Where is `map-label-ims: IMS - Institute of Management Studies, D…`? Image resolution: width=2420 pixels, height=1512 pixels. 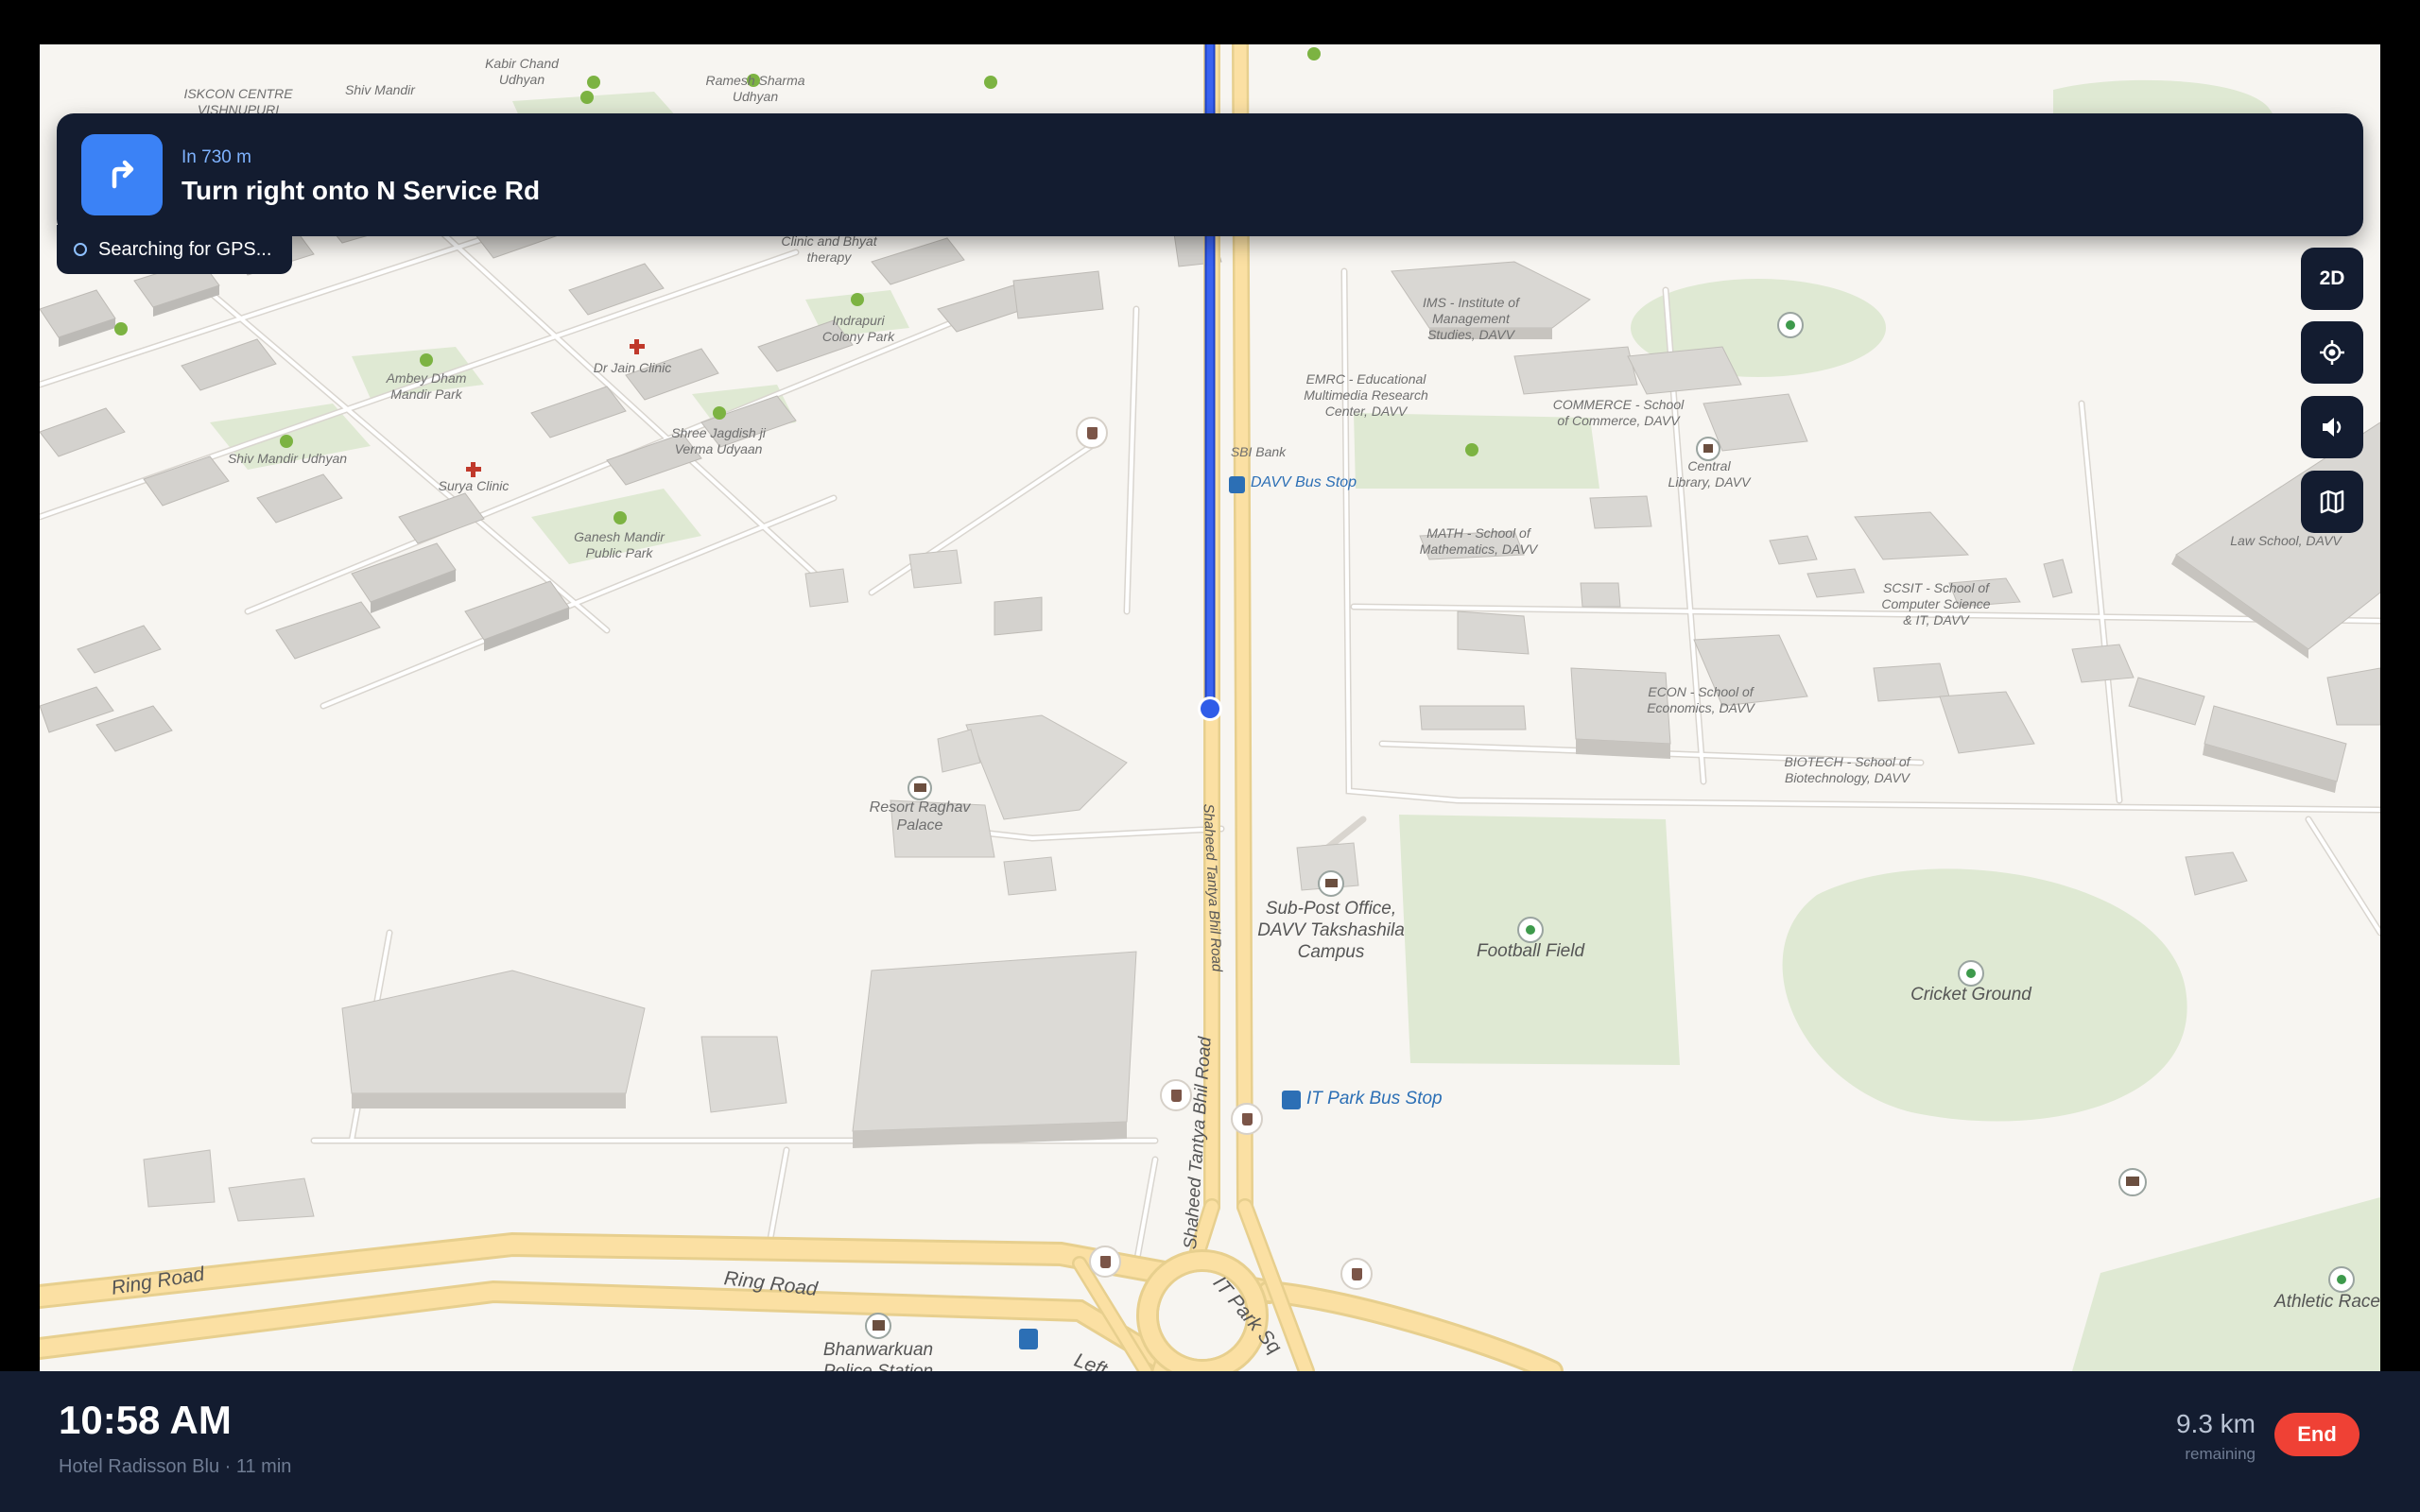 map-label-ims: IMS - Institute of Management Studies, D… is located at coordinates (1471, 318).